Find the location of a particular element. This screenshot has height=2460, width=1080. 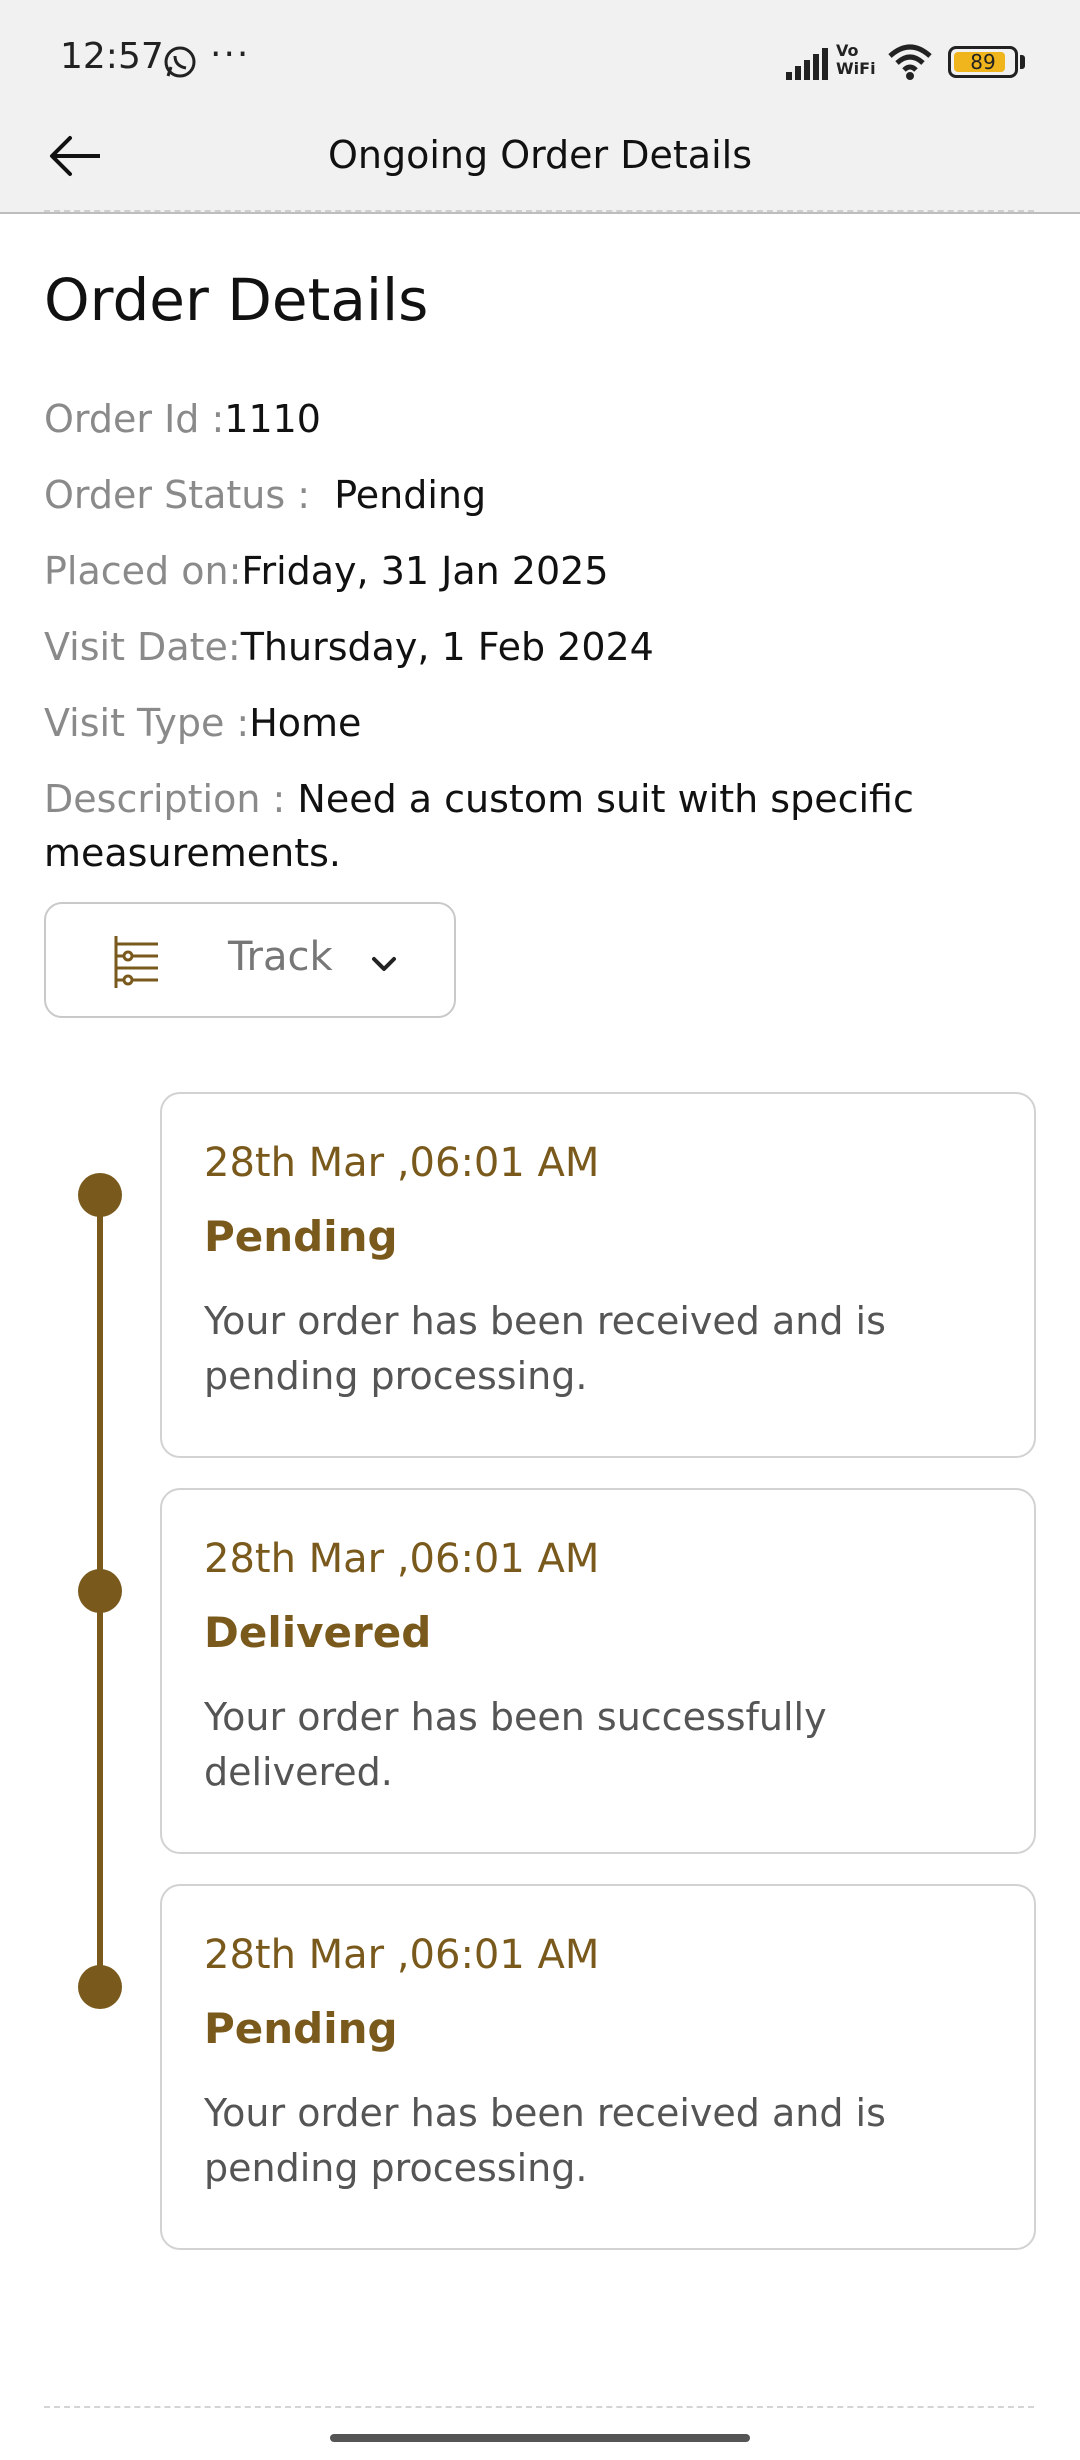

description-label: Description : is located at coordinates (171, 799).